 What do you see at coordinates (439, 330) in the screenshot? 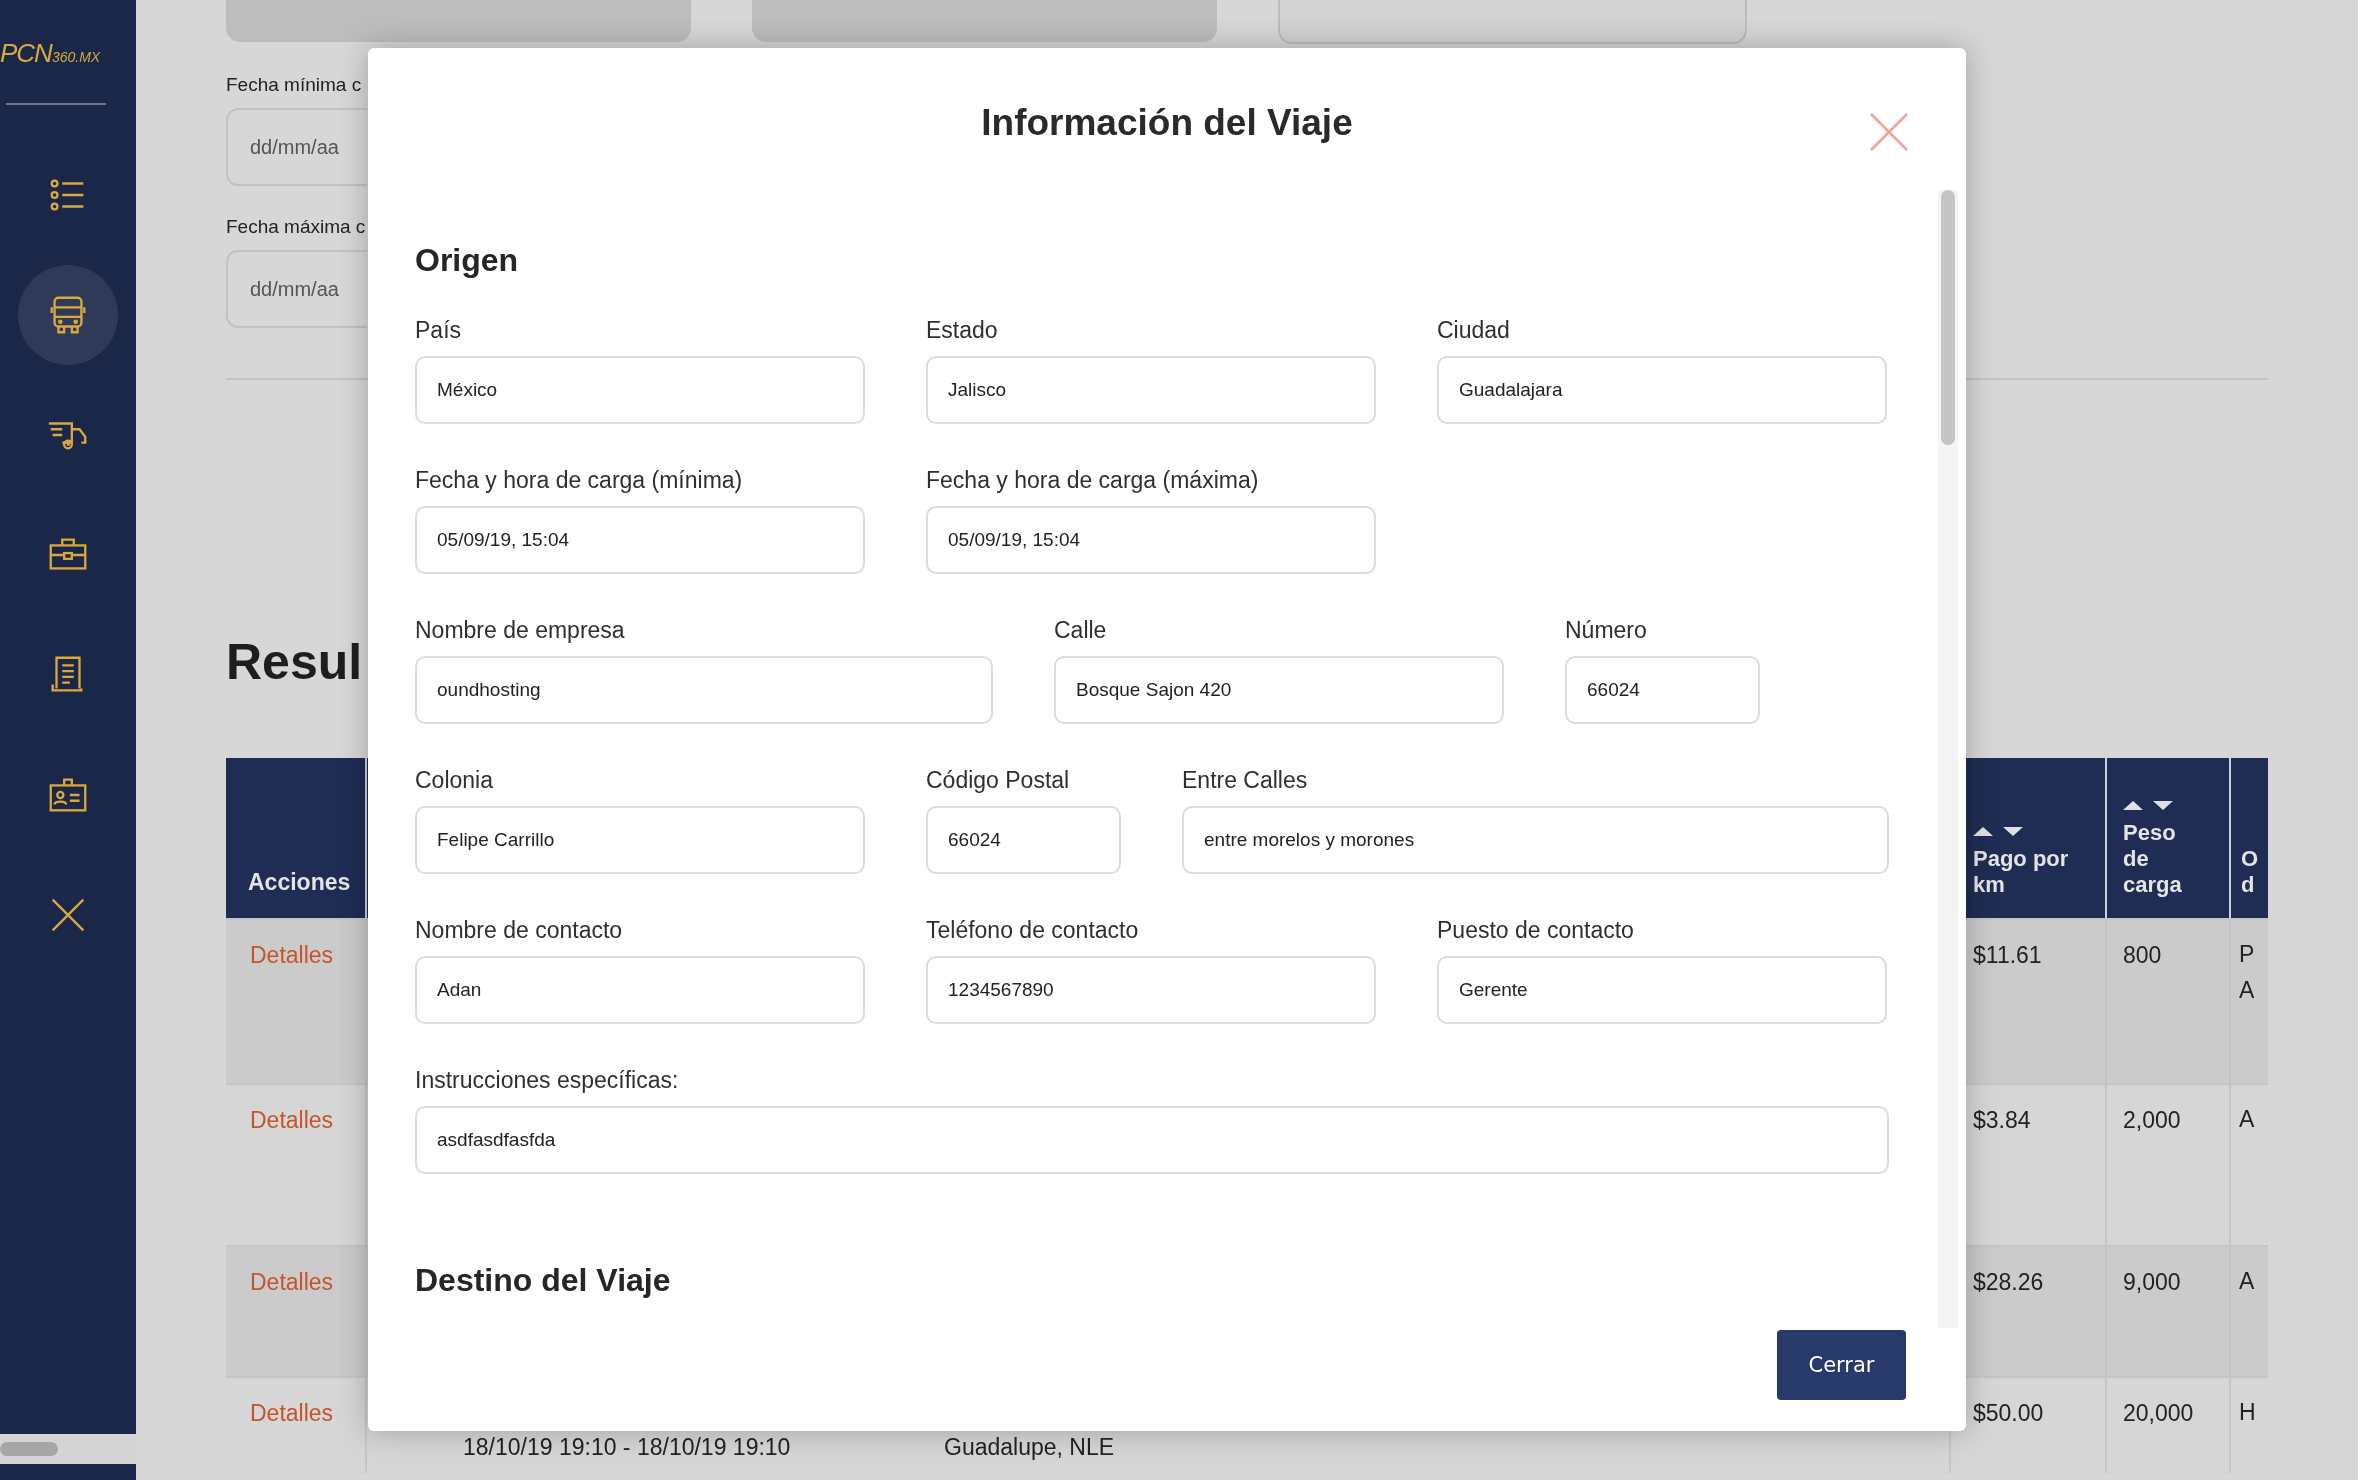
I see `field-label: País` at bounding box center [439, 330].